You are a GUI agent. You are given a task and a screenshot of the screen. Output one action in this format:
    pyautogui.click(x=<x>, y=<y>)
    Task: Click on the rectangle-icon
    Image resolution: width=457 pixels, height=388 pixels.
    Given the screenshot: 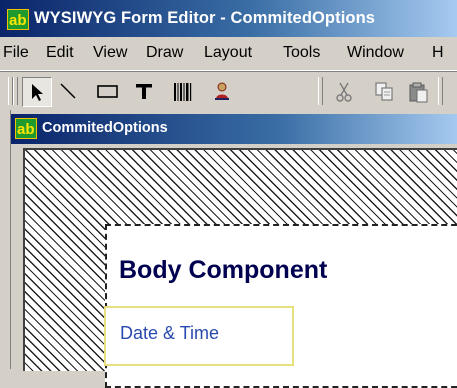 What is the action you would take?
    pyautogui.click(x=107, y=91)
    